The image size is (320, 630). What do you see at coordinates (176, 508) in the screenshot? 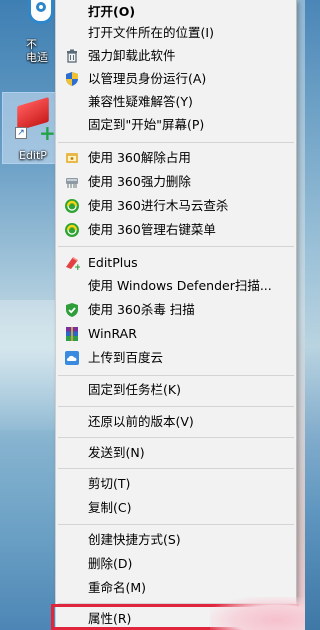
I see `menu-item-copy: 复制(C)` at bounding box center [176, 508].